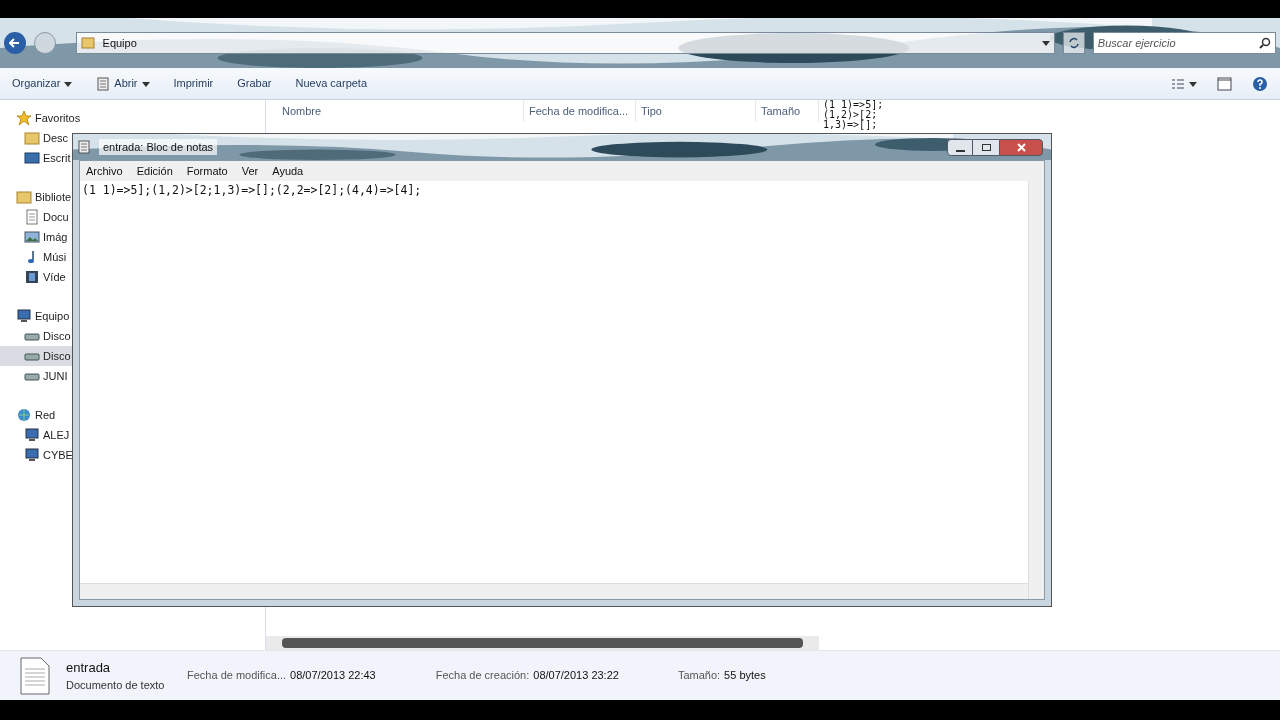 The height and width of the screenshot is (720, 1280). What do you see at coordinates (154, 171) in the screenshot?
I see `menu-item: Edición` at bounding box center [154, 171].